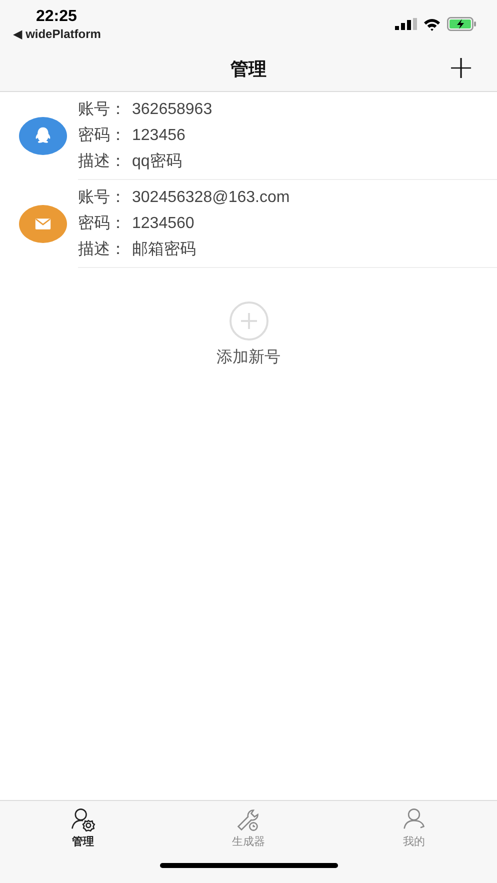  I want to click on field-value: 123456, so click(159, 136).